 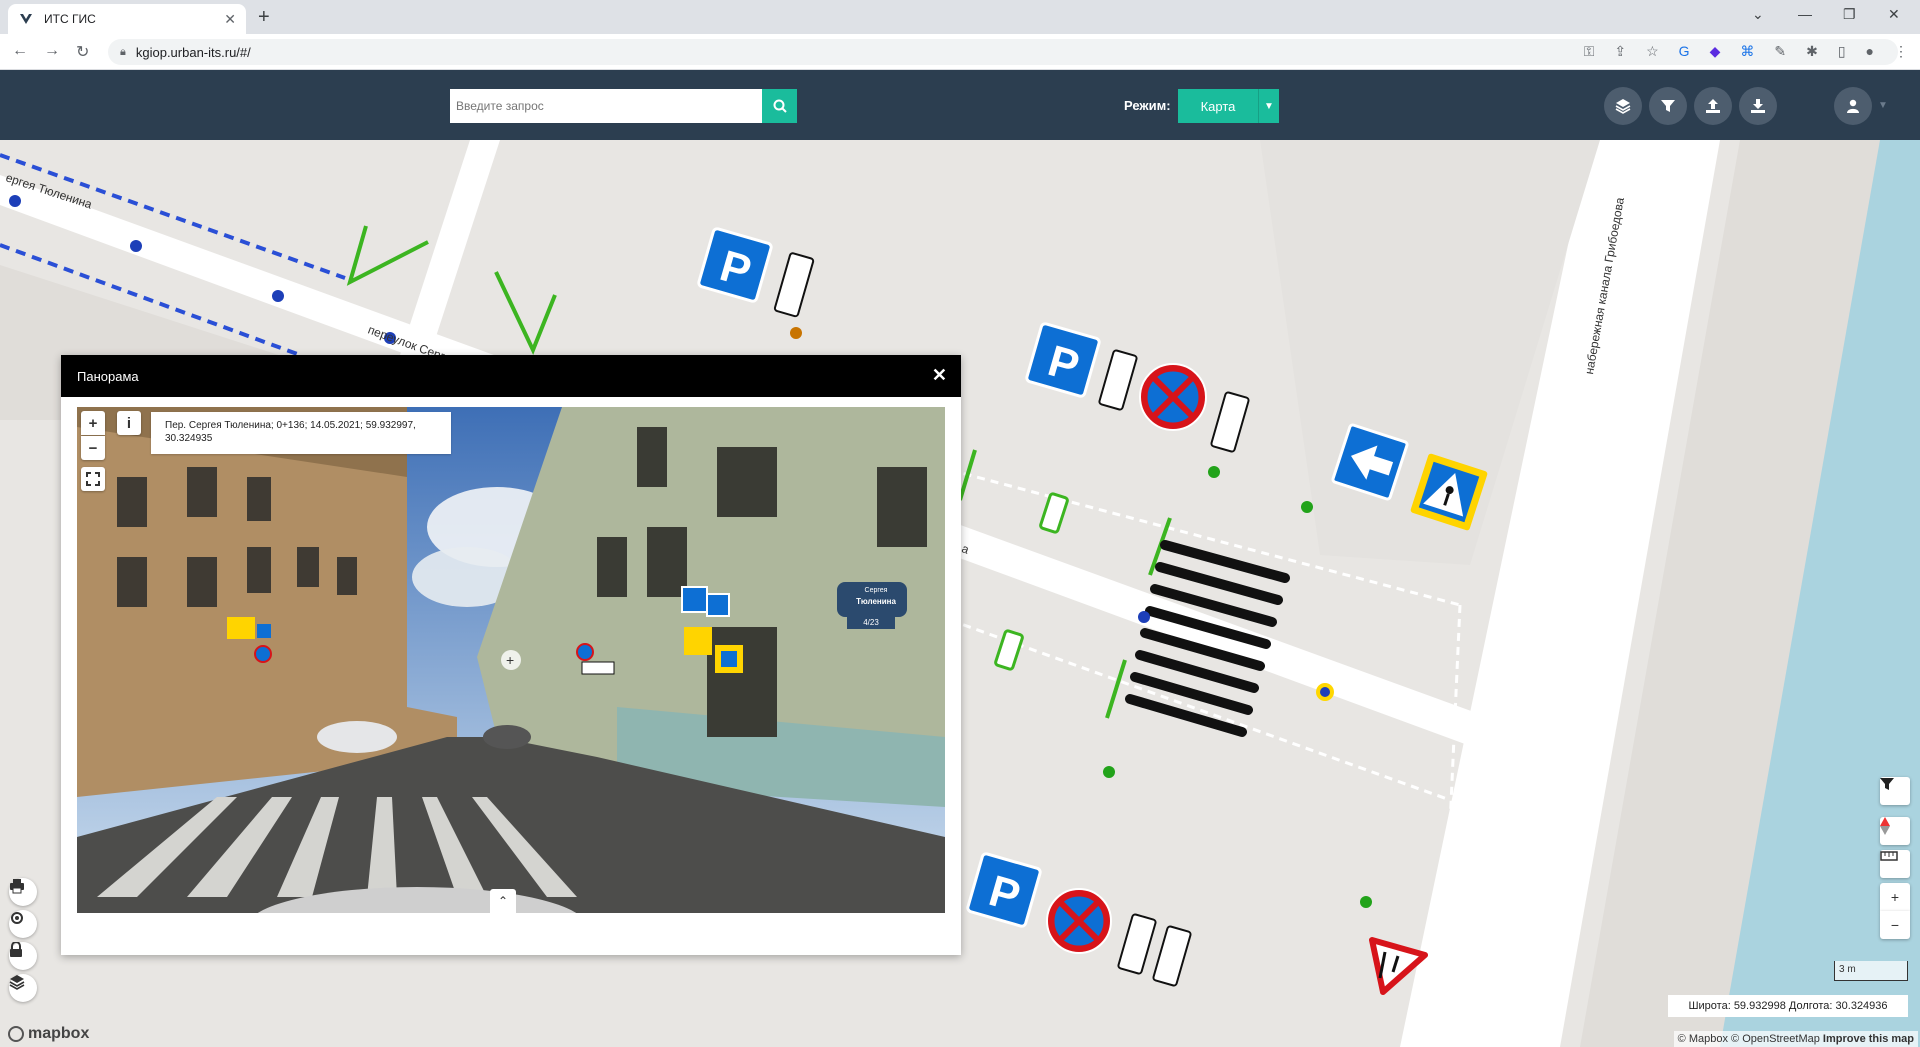 What do you see at coordinates (1895, 925) in the screenshot?
I see `zoom-out-button: −` at bounding box center [1895, 925].